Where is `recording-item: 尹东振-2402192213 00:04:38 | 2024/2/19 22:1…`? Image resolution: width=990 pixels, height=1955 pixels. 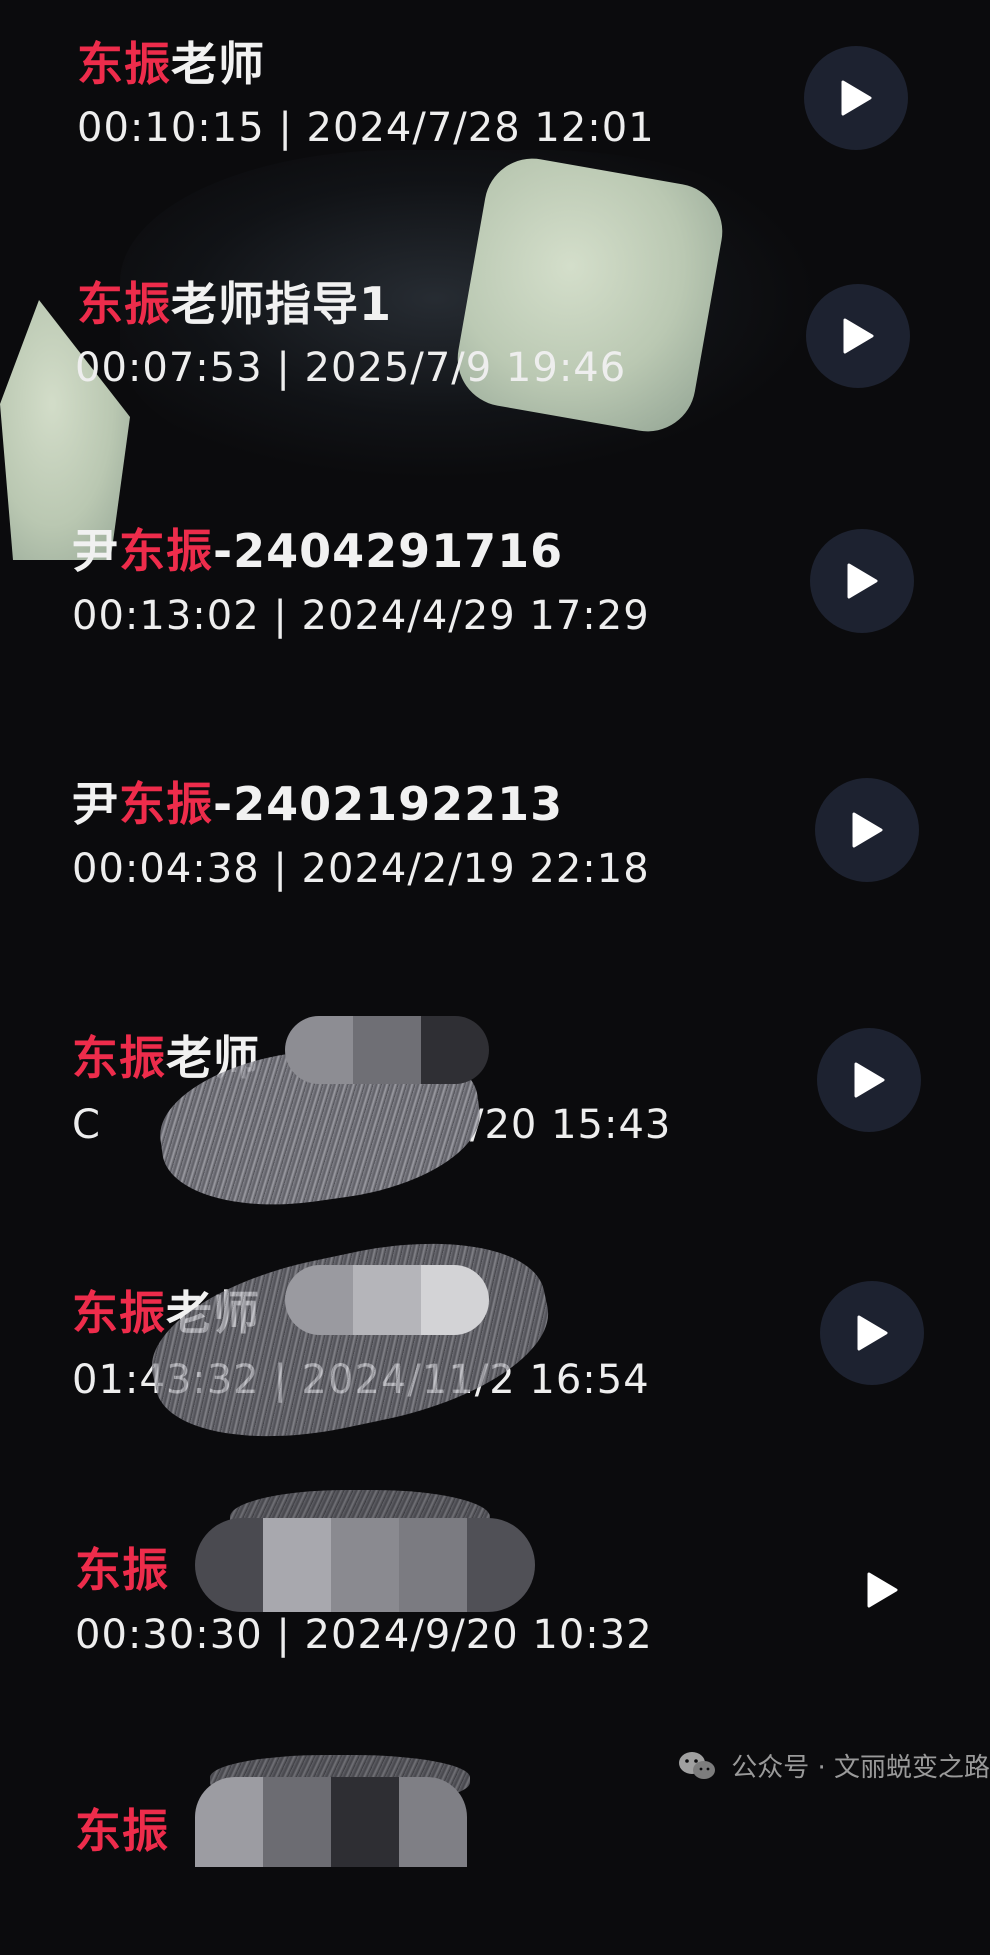 recording-item: 尹东振-2402192213 00:04:38 | 2024/2/19 22:1… is located at coordinates (495, 838).